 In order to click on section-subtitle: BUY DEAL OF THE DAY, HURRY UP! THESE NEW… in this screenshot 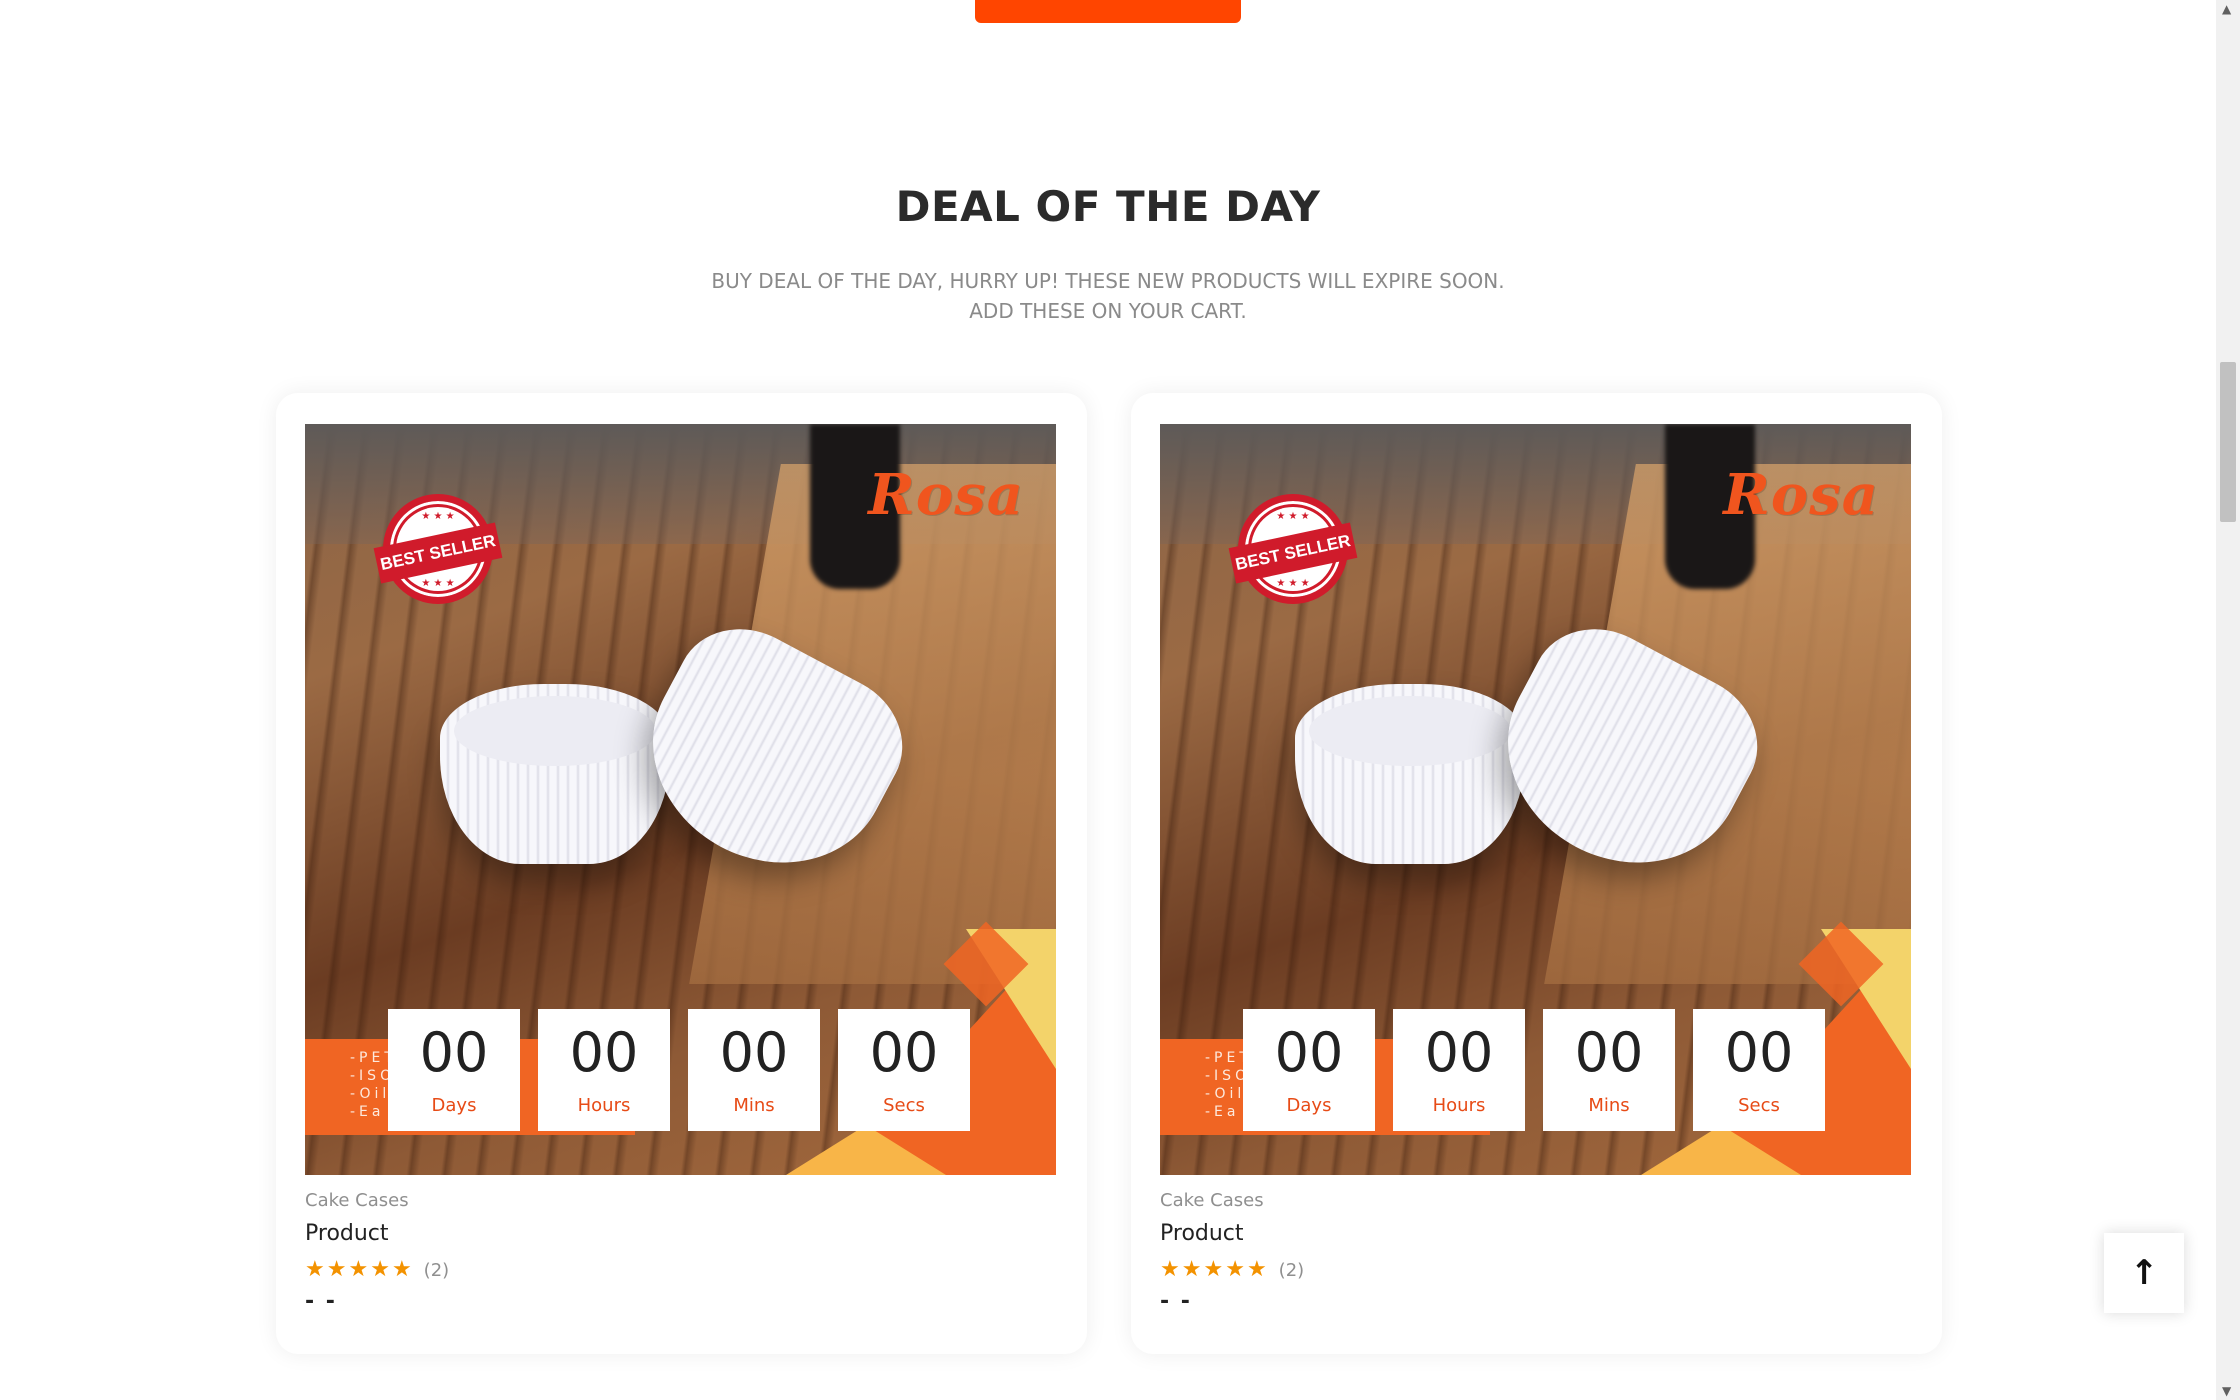, I will do `click(1108, 296)`.